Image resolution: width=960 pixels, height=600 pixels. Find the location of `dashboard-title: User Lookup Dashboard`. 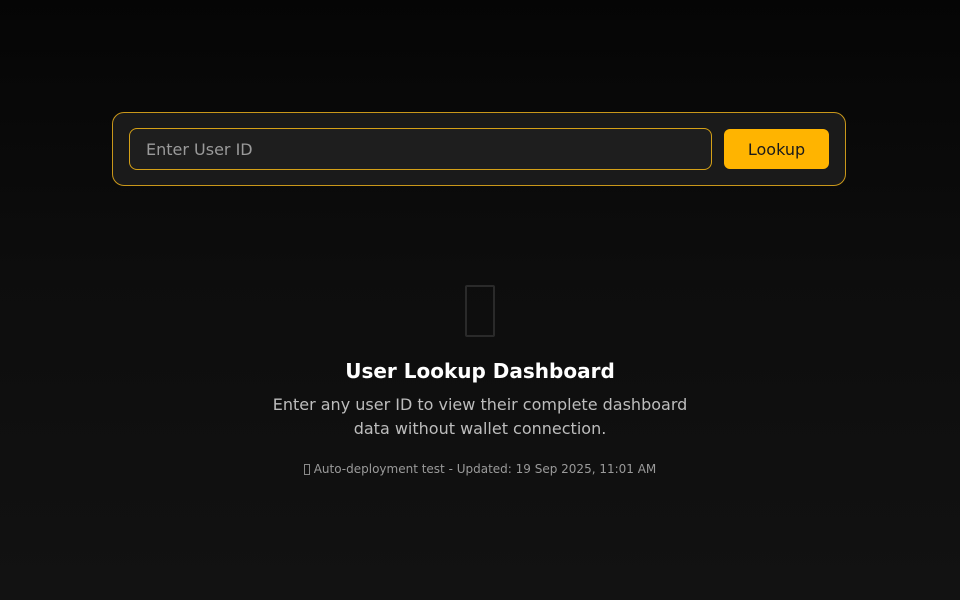

dashboard-title: User Lookup Dashboard is located at coordinates (480, 371).